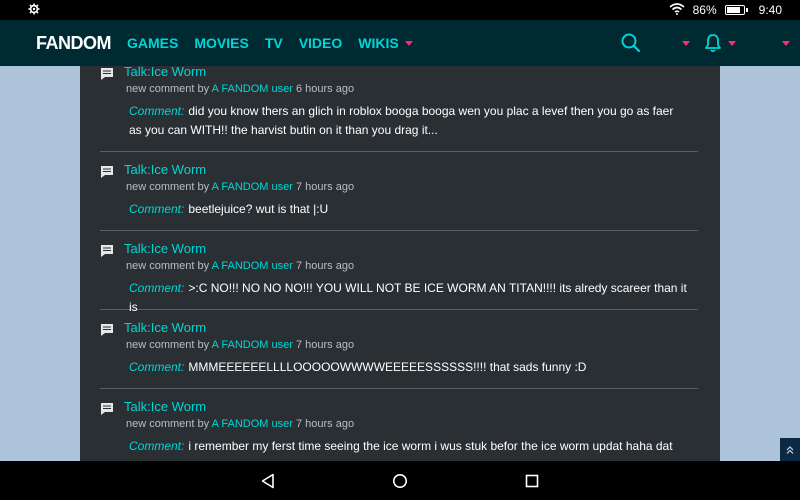 This screenshot has width=800, height=500. What do you see at coordinates (378, 43) in the screenshot?
I see `nav-wikis-label: WIKIS` at bounding box center [378, 43].